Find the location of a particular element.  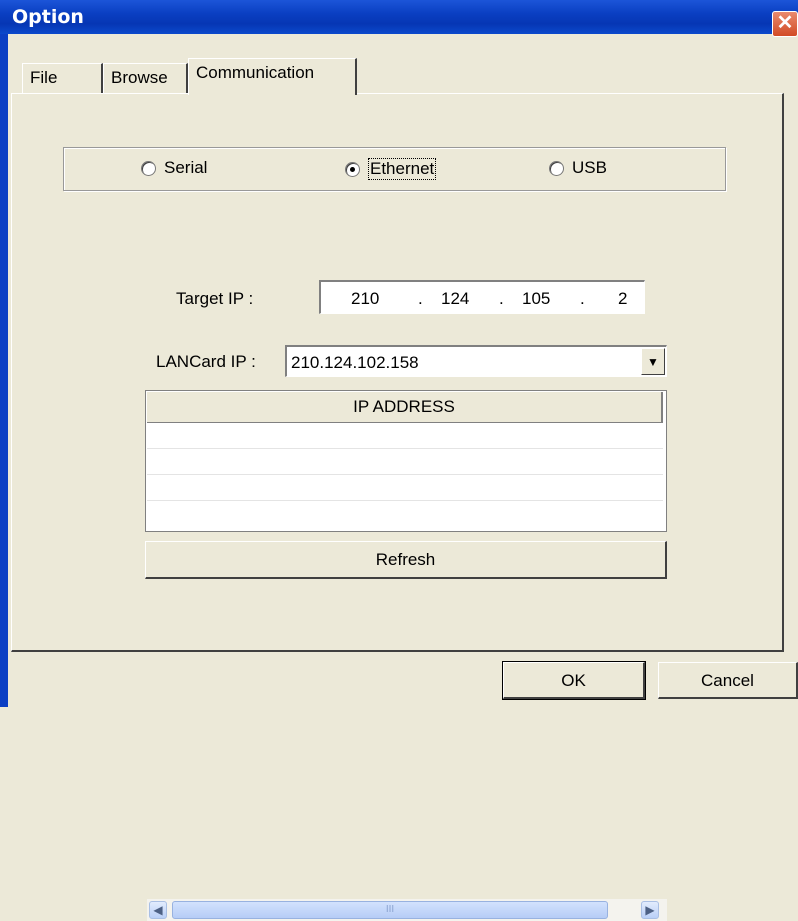

cancel-button: Cancel is located at coordinates (728, 680).